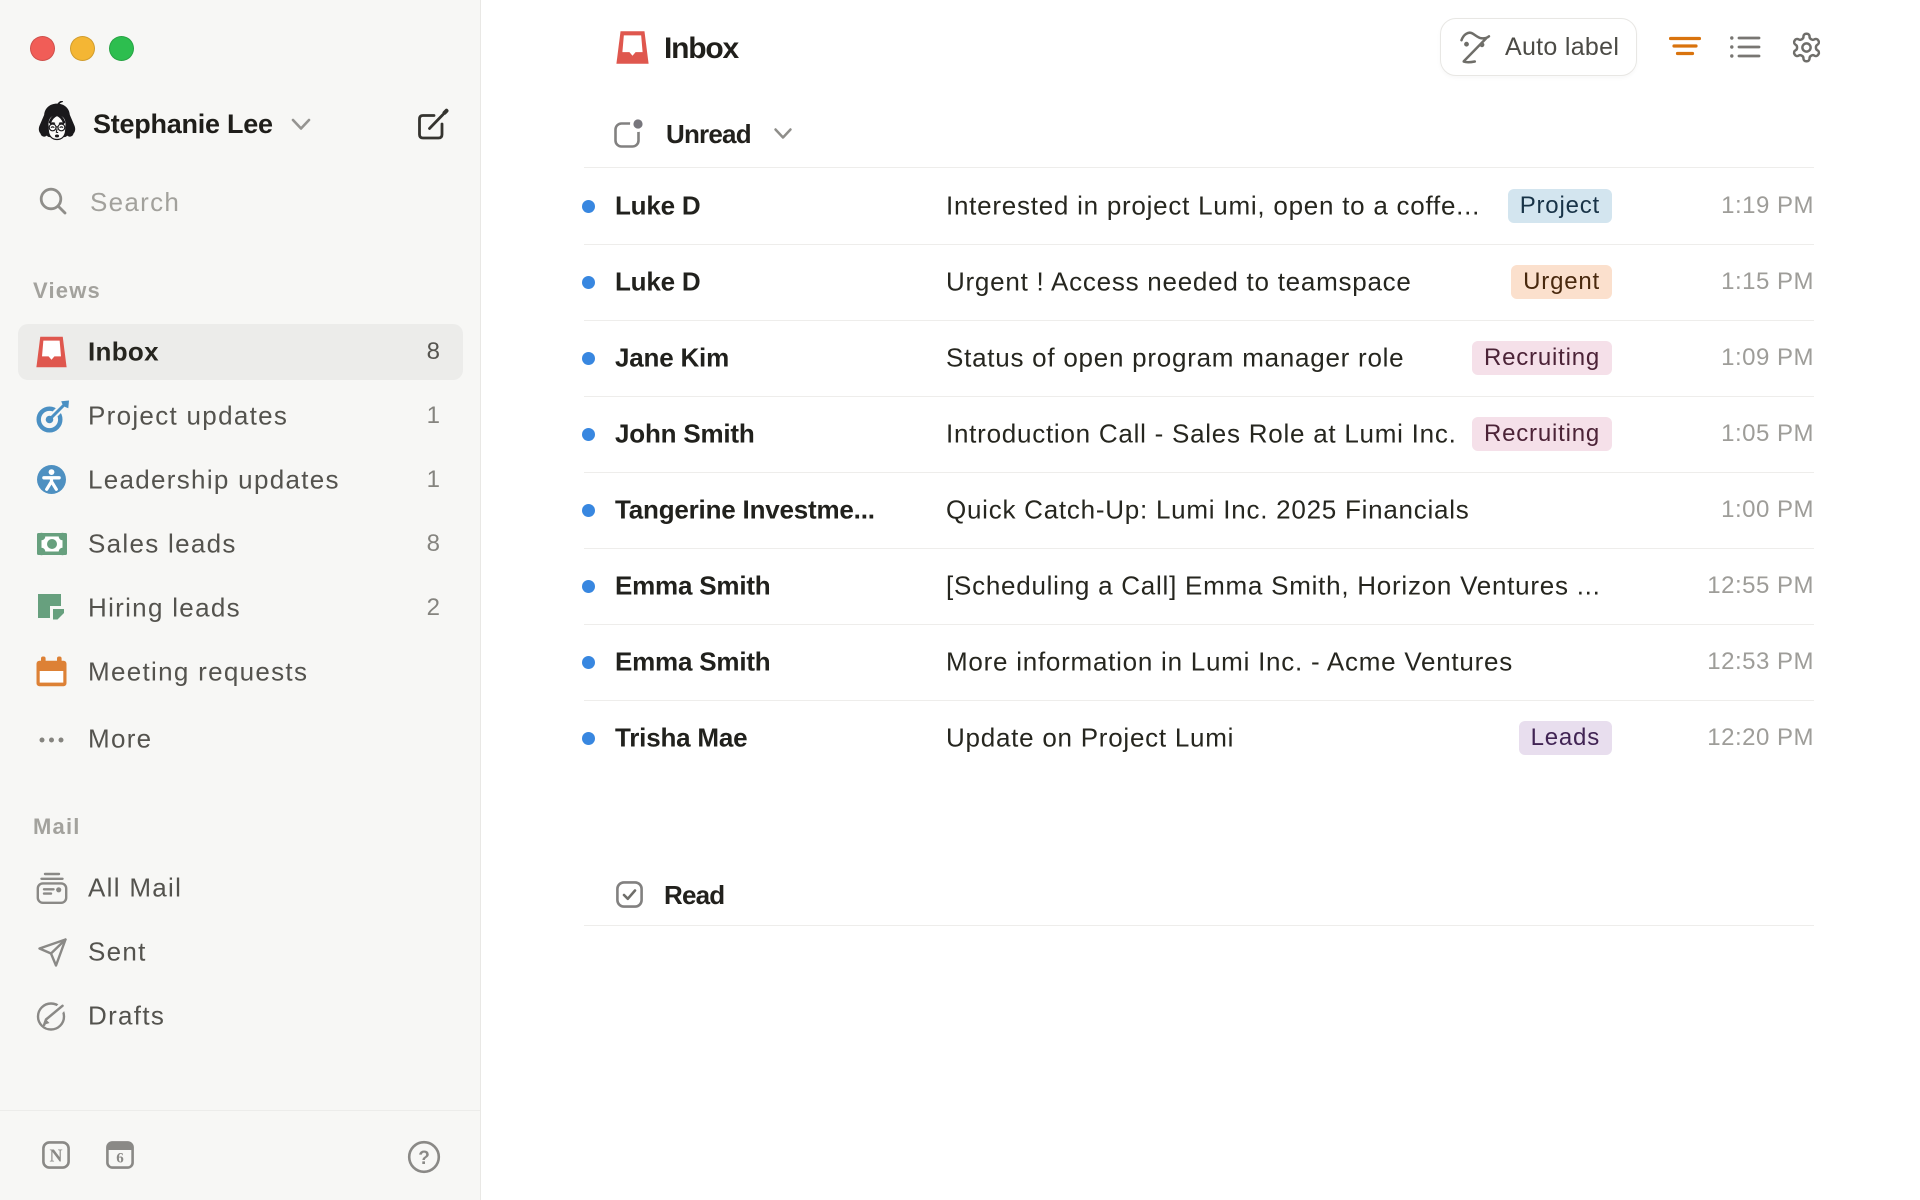 The width and height of the screenshot is (1920, 1200). Describe the element at coordinates (56, 1155) in the screenshot. I see `svg-text: N` at that location.